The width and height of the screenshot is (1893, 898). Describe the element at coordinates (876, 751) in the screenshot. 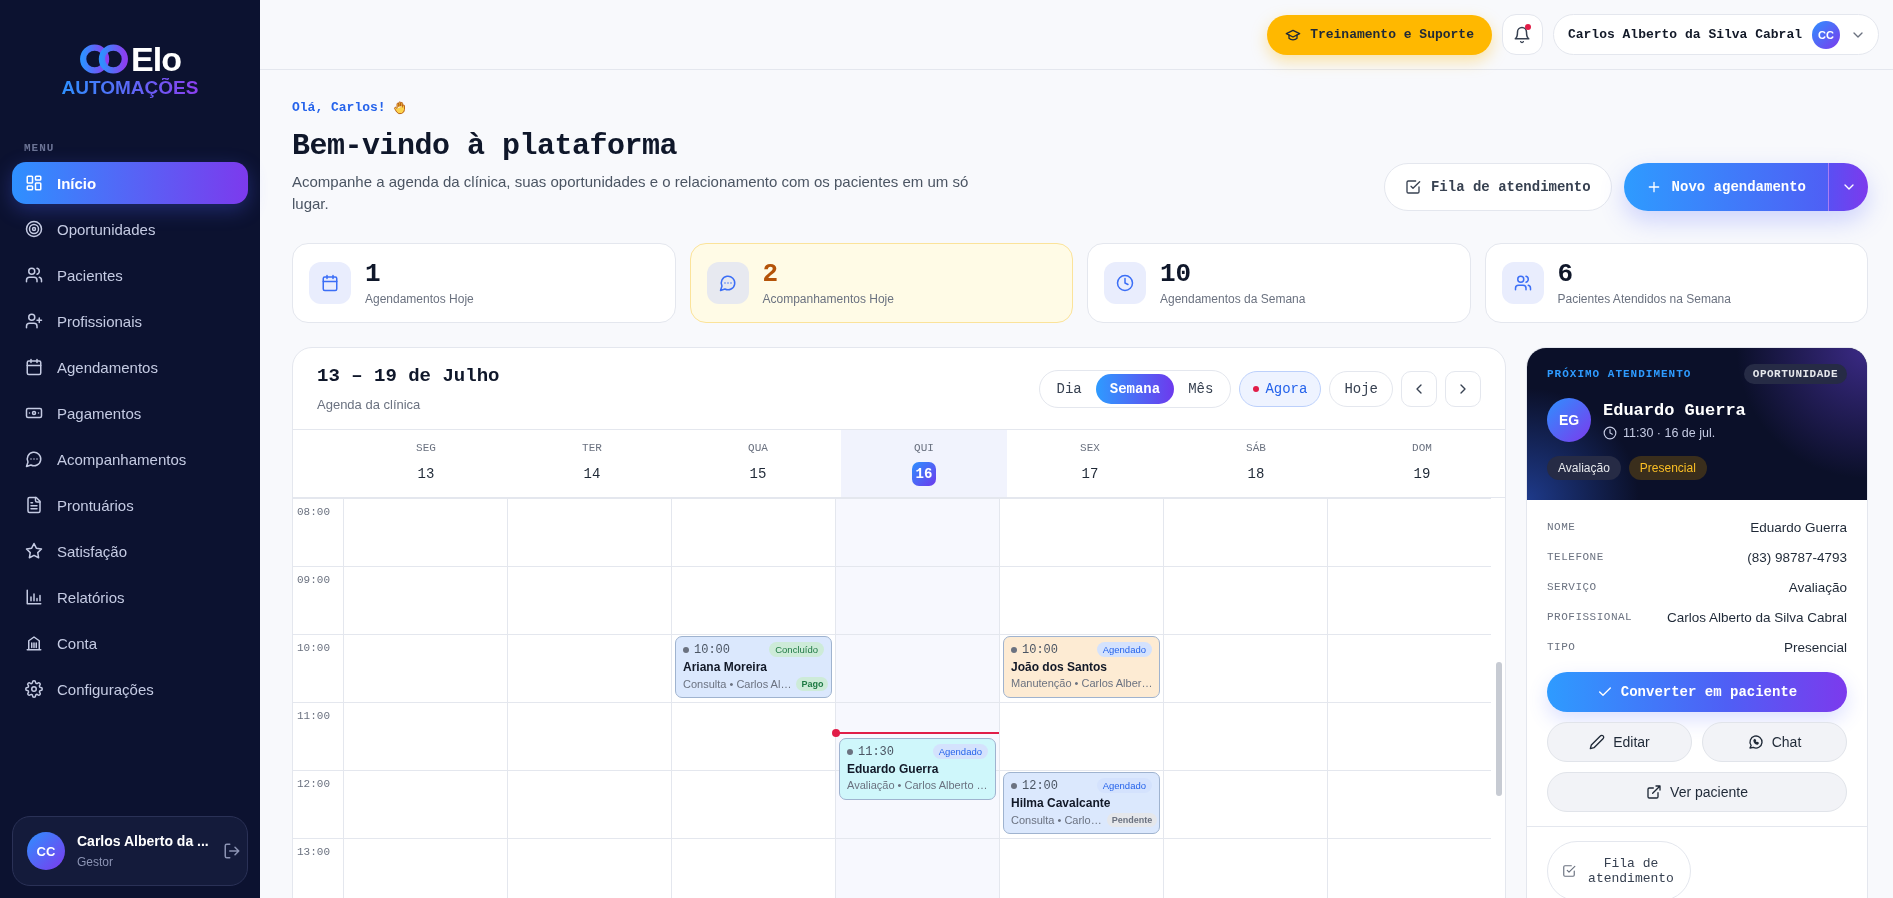

I see `appointment-time: 11:30` at that location.